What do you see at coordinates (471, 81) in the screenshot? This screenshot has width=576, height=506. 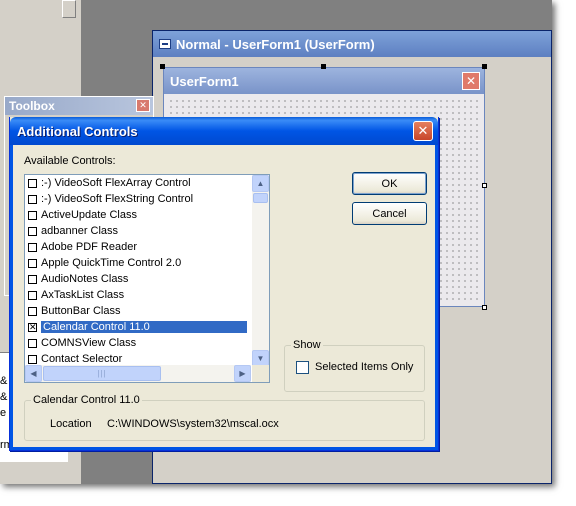 I see `close-icon: ✕` at bounding box center [471, 81].